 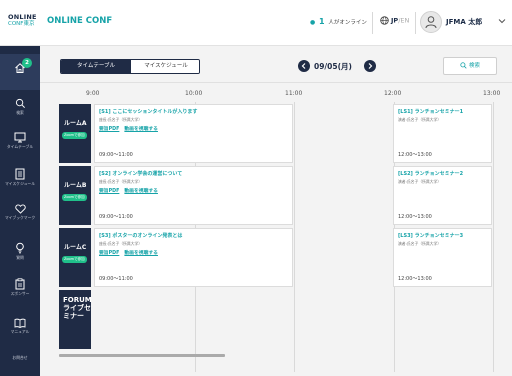 I want to click on sidebar-label: タイムテーブル, so click(x=20, y=146).